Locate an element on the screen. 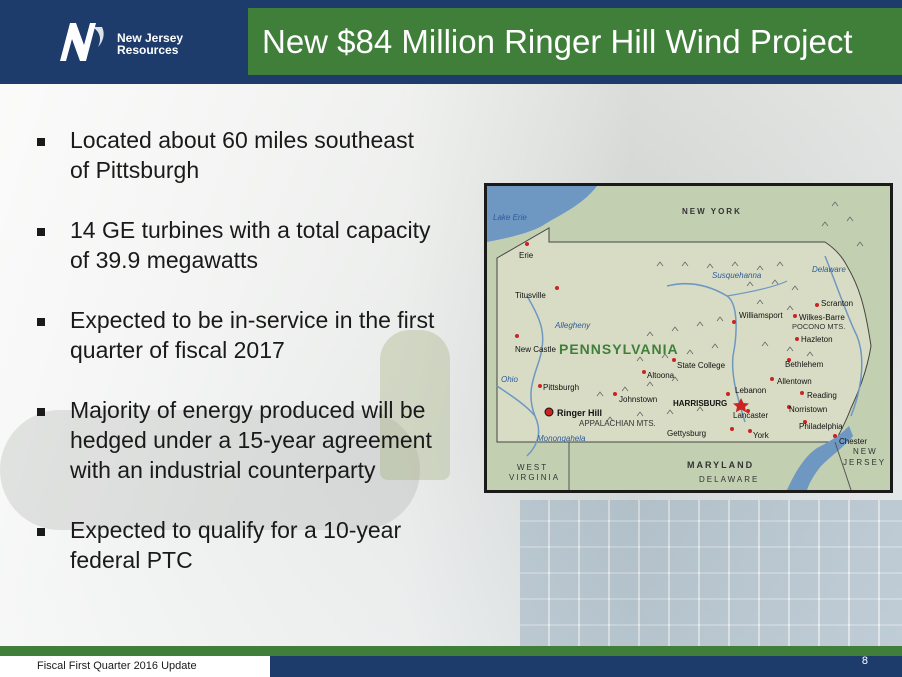  pocono-label: POCONO MTS. is located at coordinates (818, 326).